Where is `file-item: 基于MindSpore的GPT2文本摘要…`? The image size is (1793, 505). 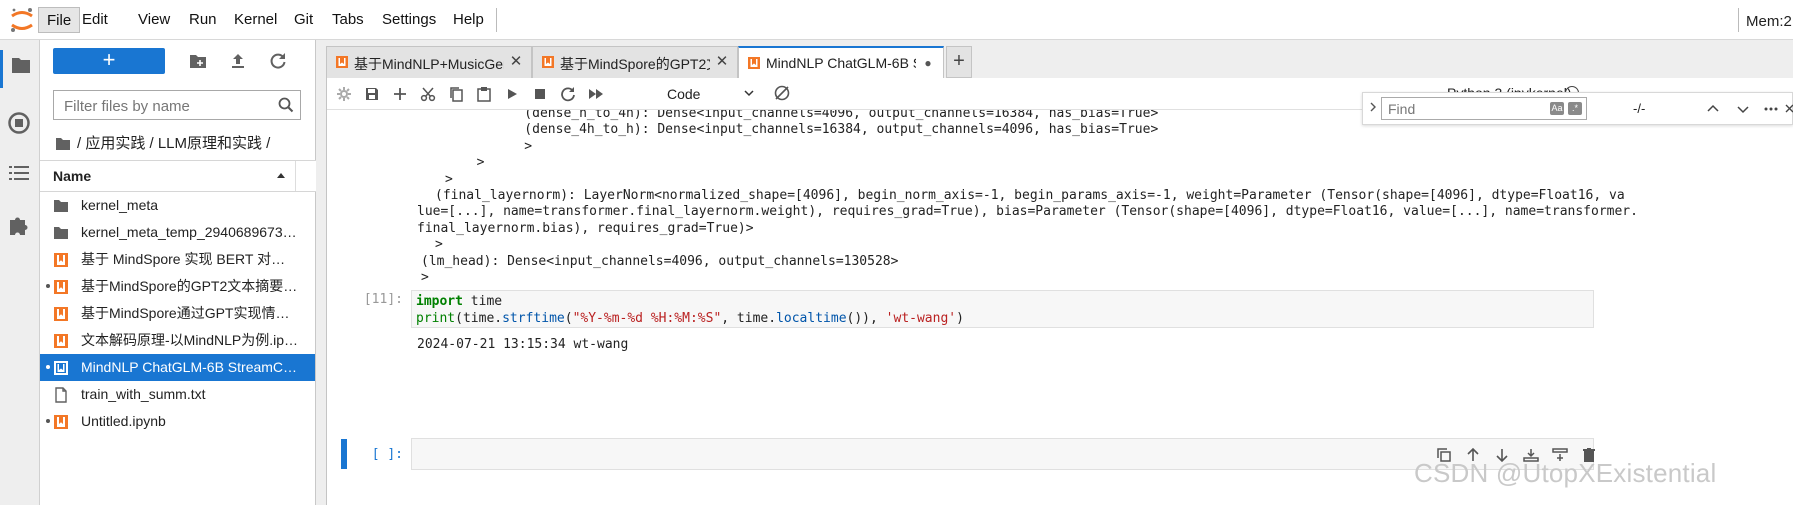 file-item: 基于MindSpore的GPT2文本摘要… is located at coordinates (177, 286).